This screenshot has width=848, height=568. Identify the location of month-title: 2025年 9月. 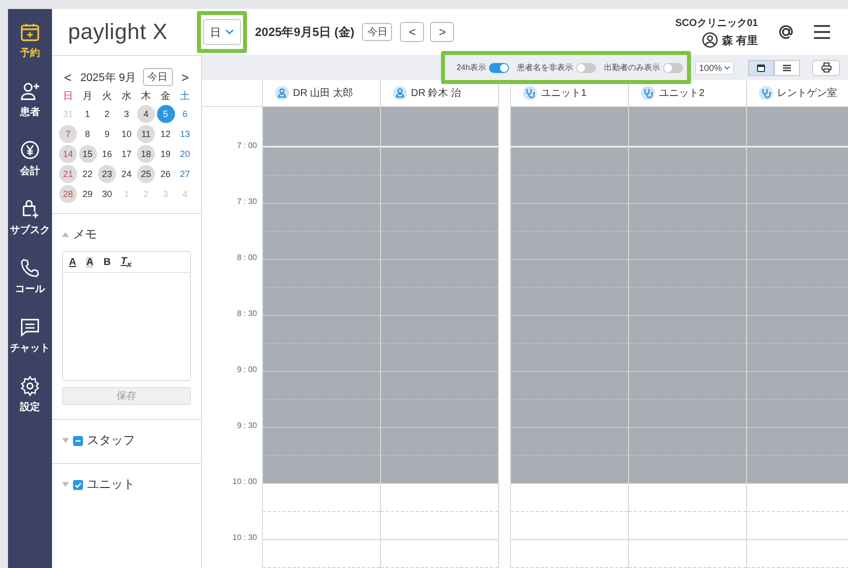
(108, 77).